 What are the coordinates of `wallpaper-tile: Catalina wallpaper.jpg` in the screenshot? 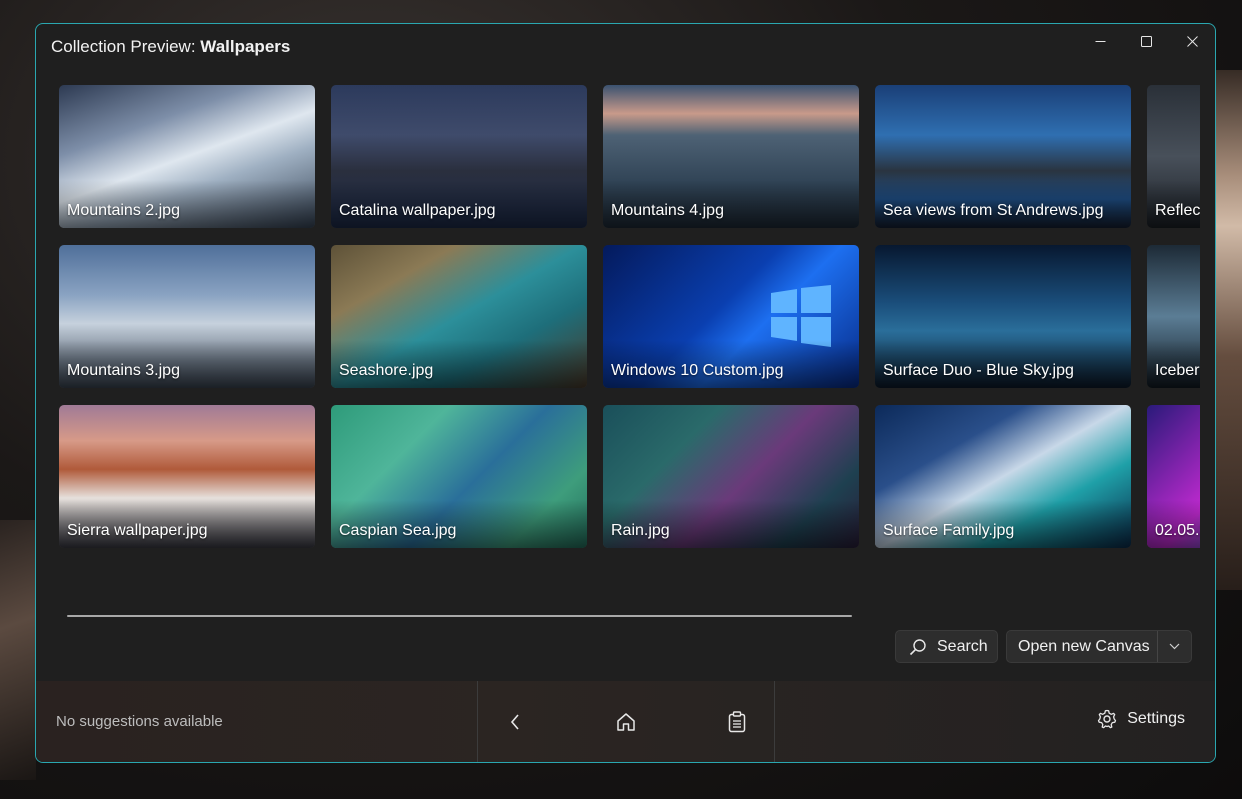 It's located at (459, 156).